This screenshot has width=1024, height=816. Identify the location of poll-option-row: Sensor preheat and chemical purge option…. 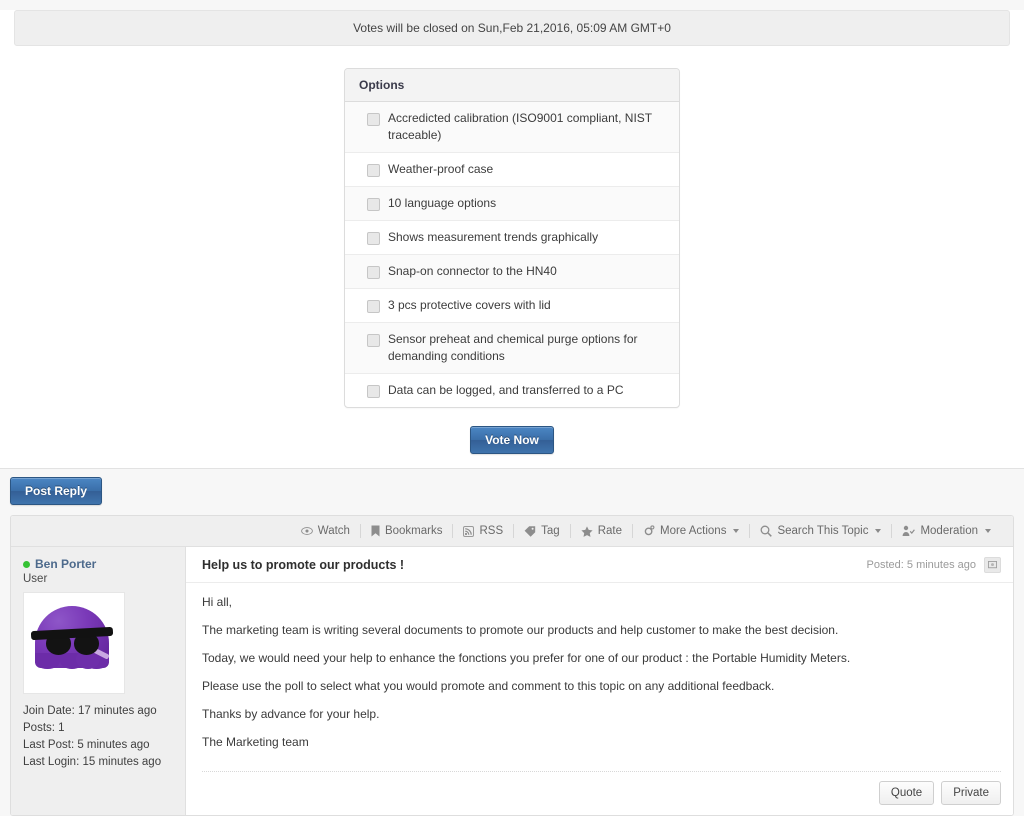
(512, 348).